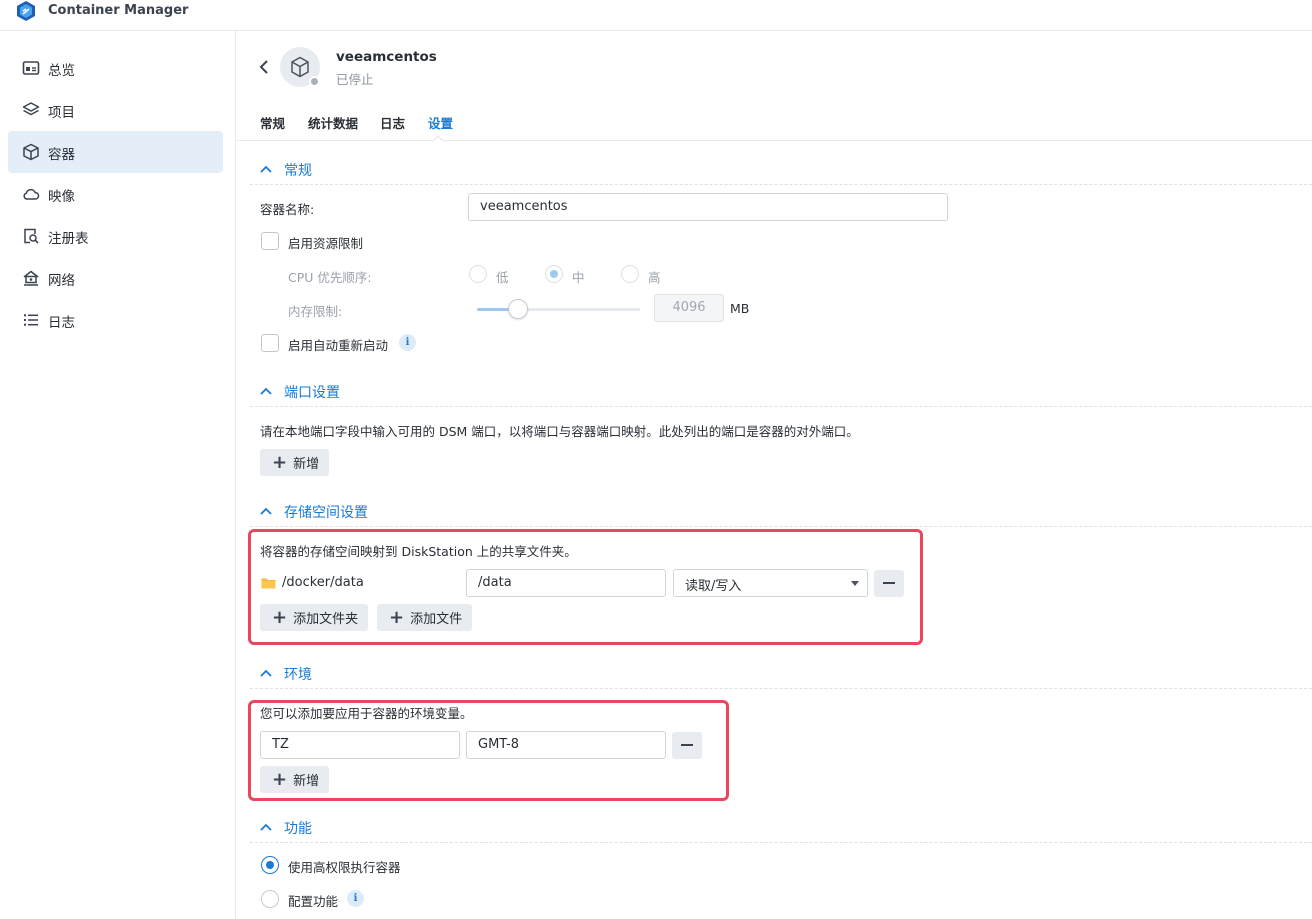  What do you see at coordinates (392, 122) in the screenshot?
I see `tab-logs: 日志` at bounding box center [392, 122].